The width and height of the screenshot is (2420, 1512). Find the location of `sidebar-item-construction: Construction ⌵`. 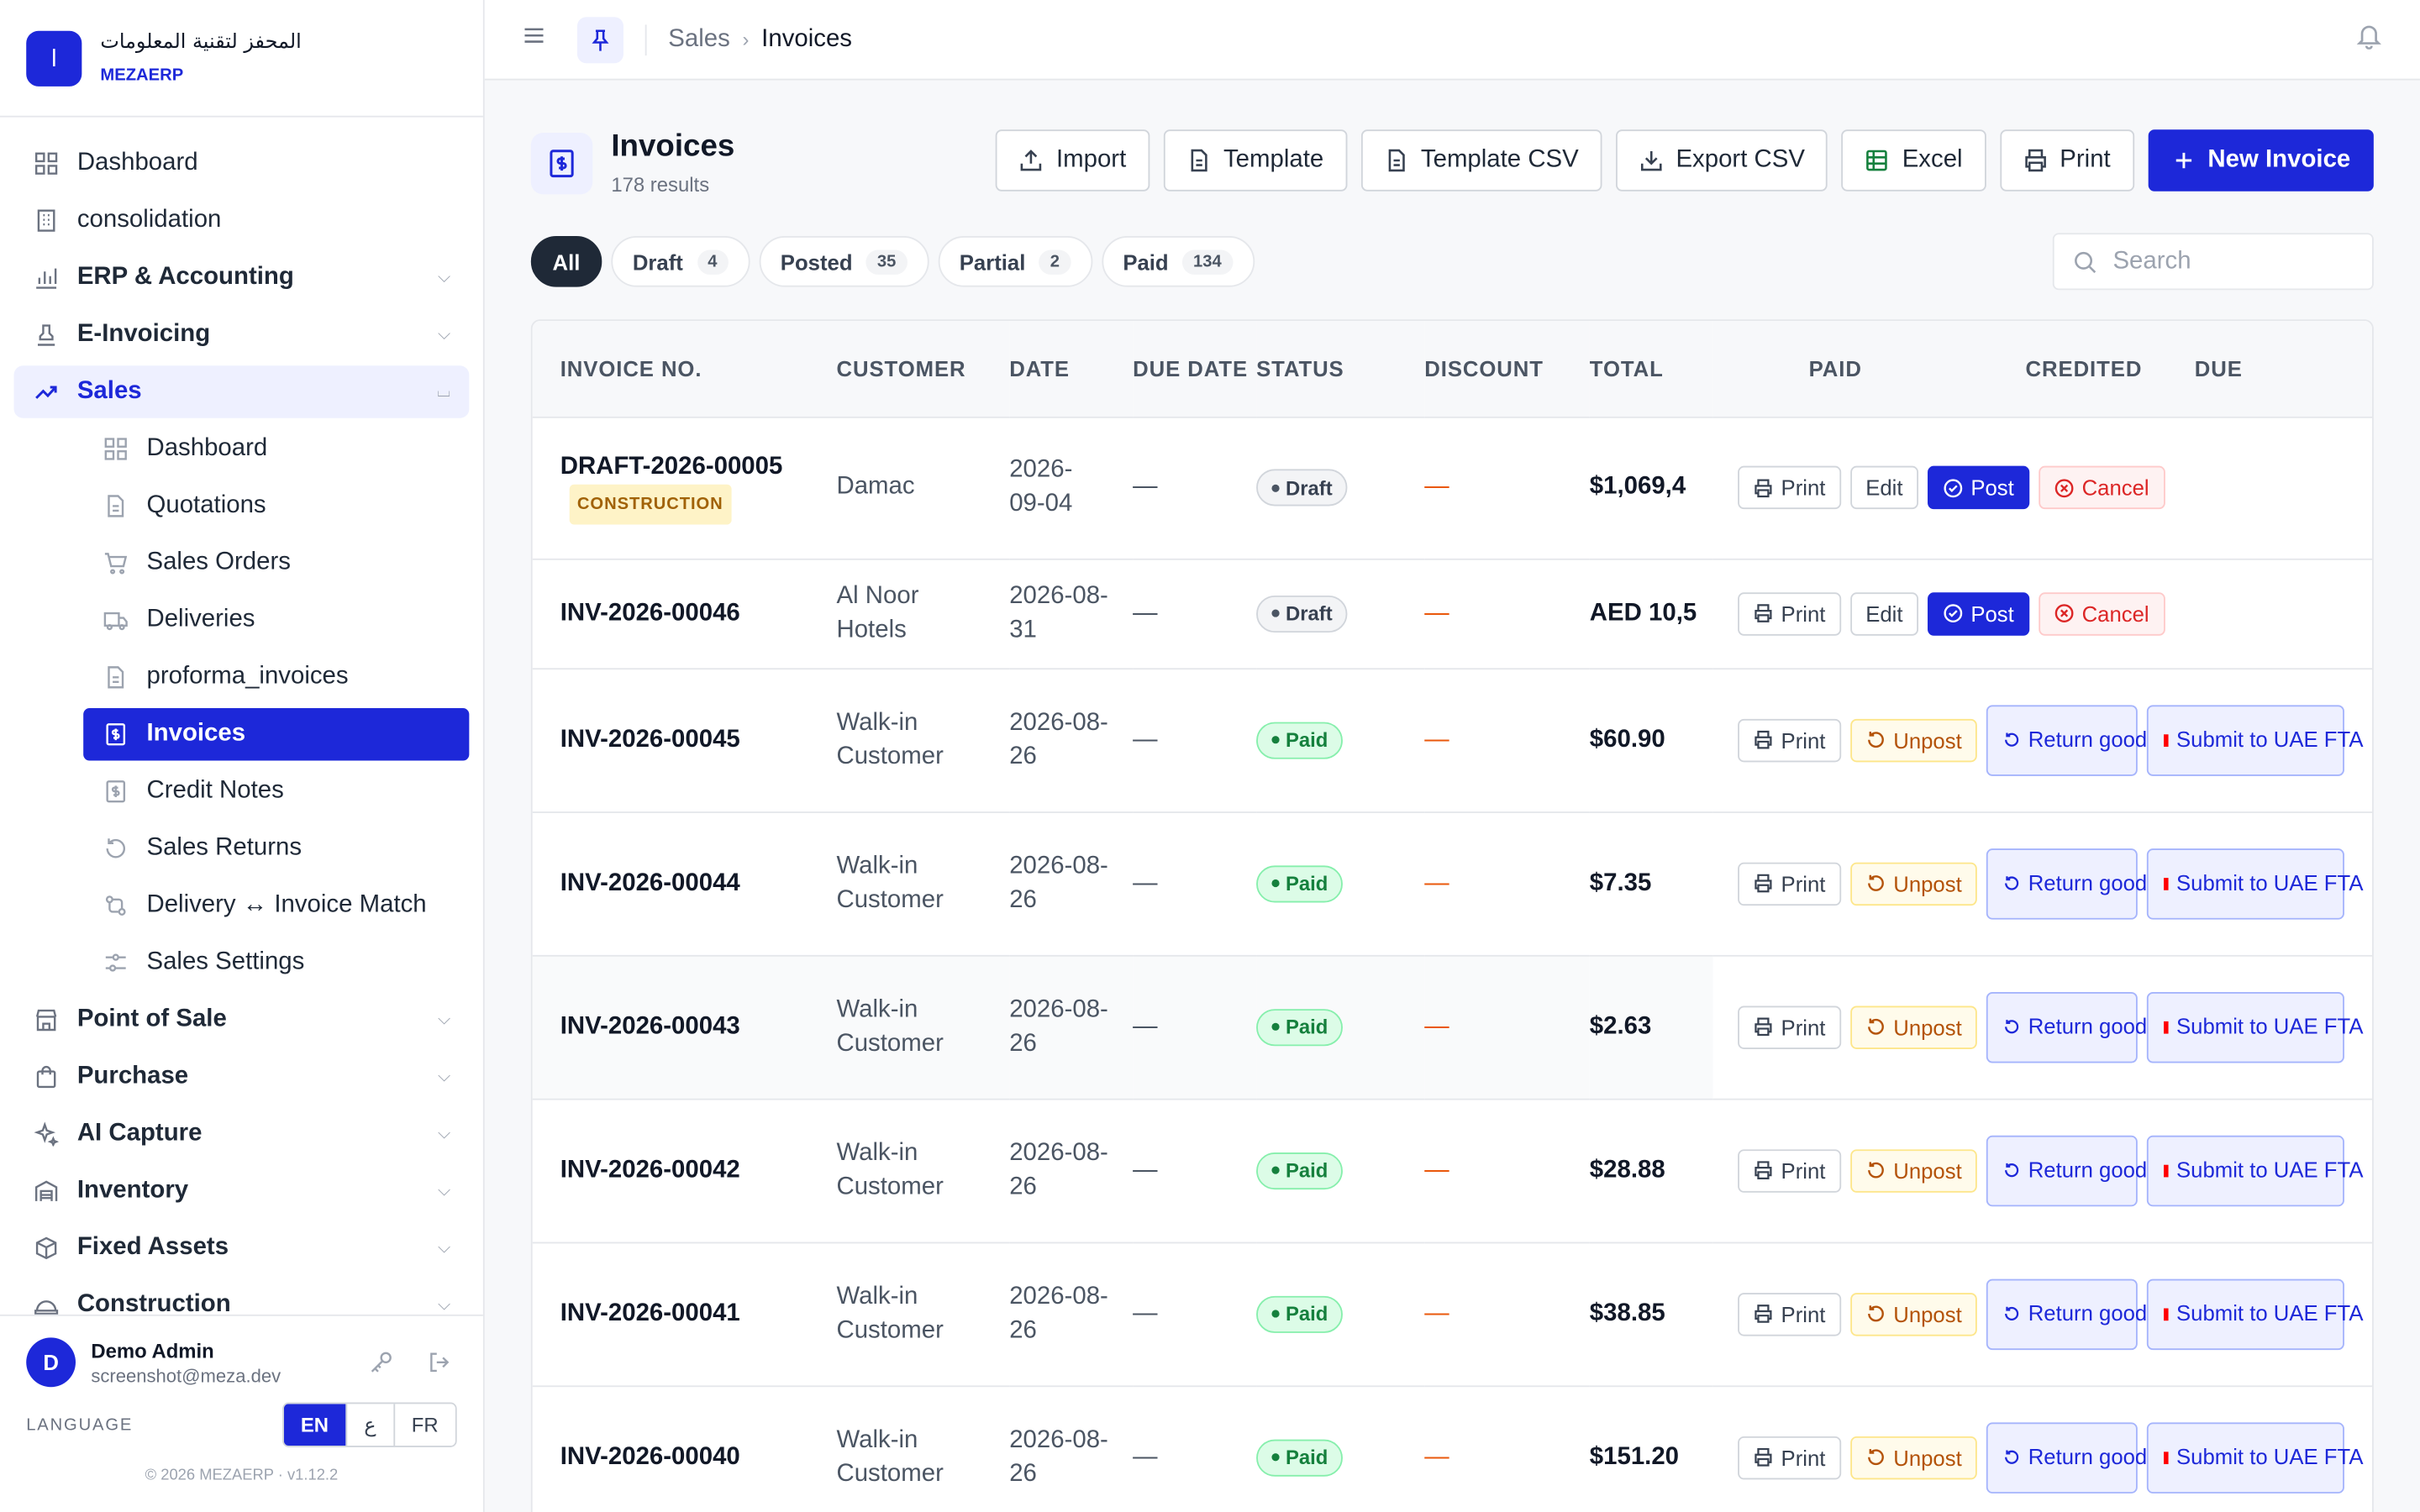

sidebar-item-construction: Construction ⌵ is located at coordinates (242, 1297).